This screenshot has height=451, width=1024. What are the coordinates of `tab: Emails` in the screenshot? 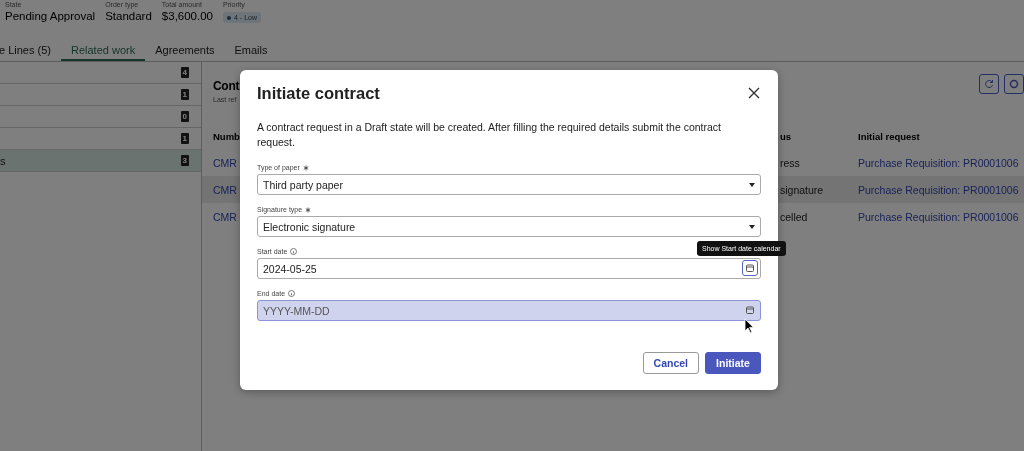 It's located at (251, 51).